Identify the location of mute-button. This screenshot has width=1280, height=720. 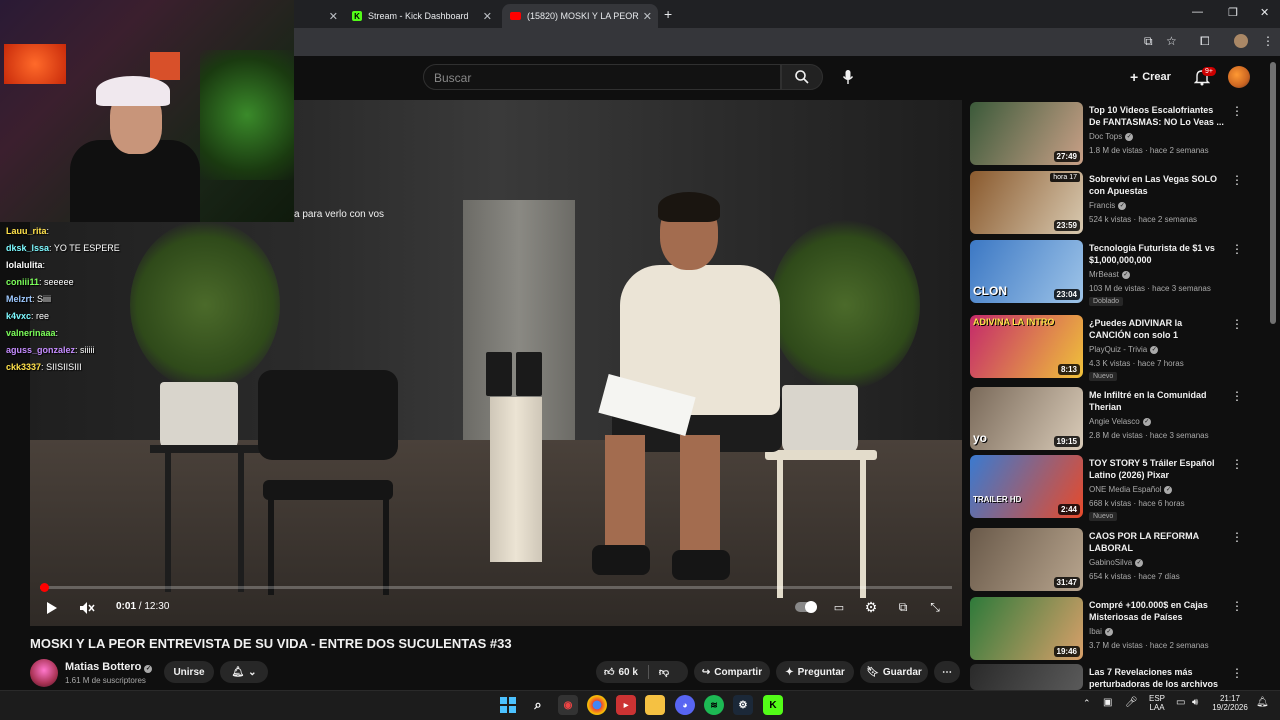
(87, 608).